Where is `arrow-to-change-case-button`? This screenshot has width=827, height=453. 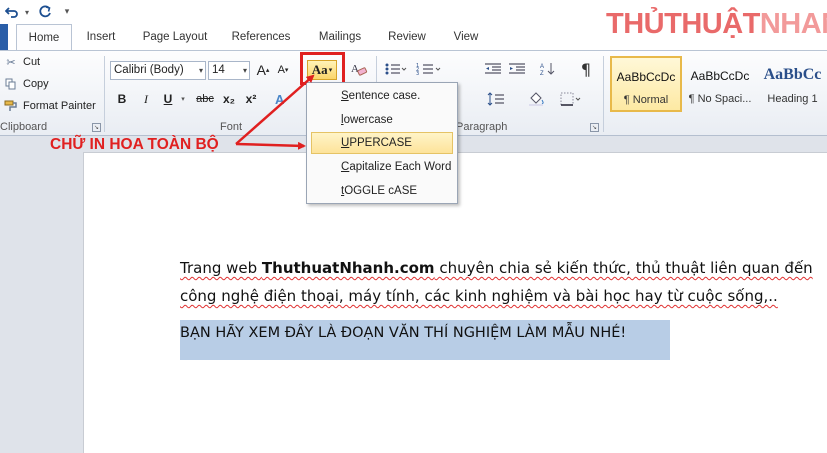 arrow-to-change-case-button is located at coordinates (275, 109).